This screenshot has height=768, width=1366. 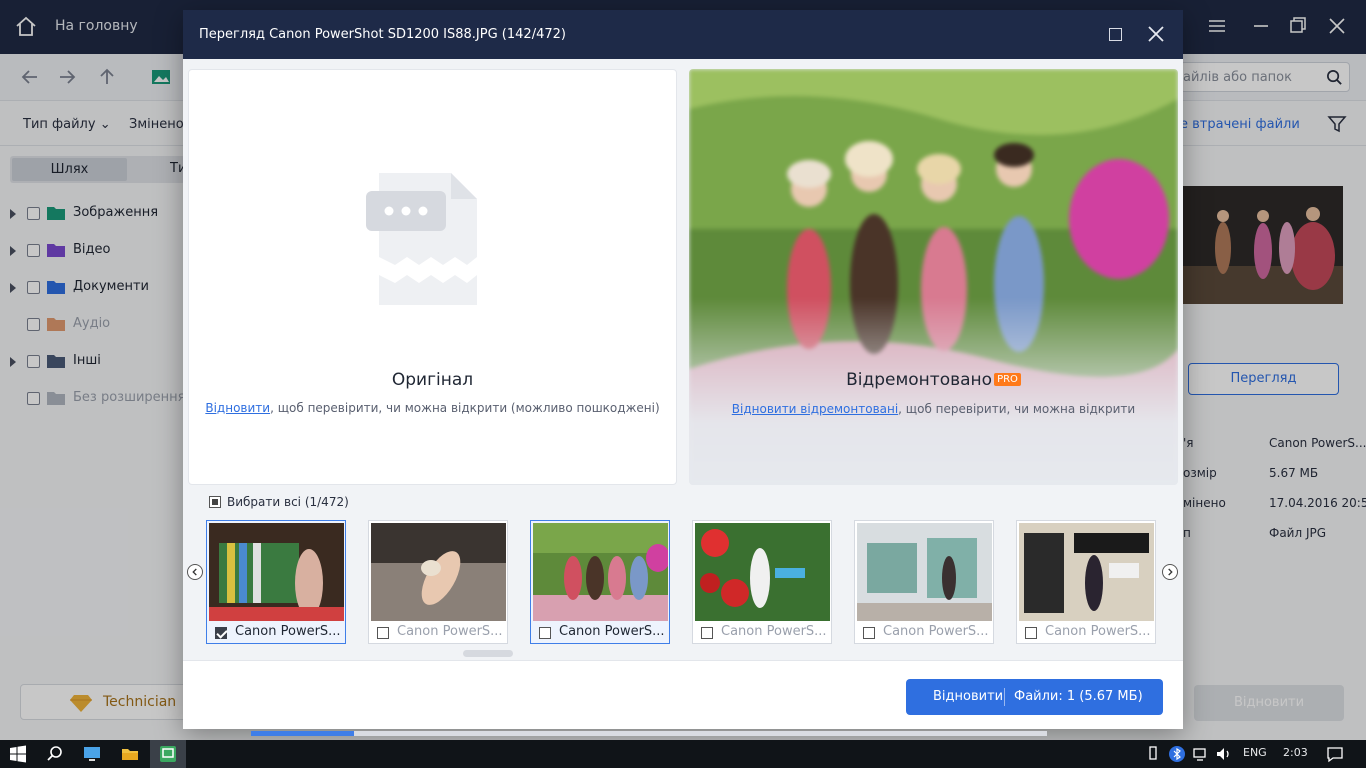 I want to click on bluetooth-icon, so click(x=1177, y=754).